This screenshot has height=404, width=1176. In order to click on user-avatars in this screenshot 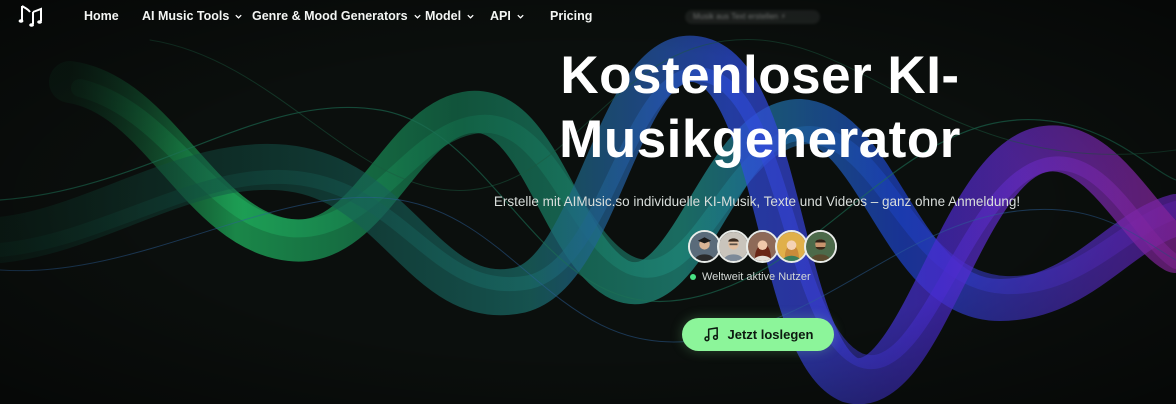, I will do `click(762, 246)`.